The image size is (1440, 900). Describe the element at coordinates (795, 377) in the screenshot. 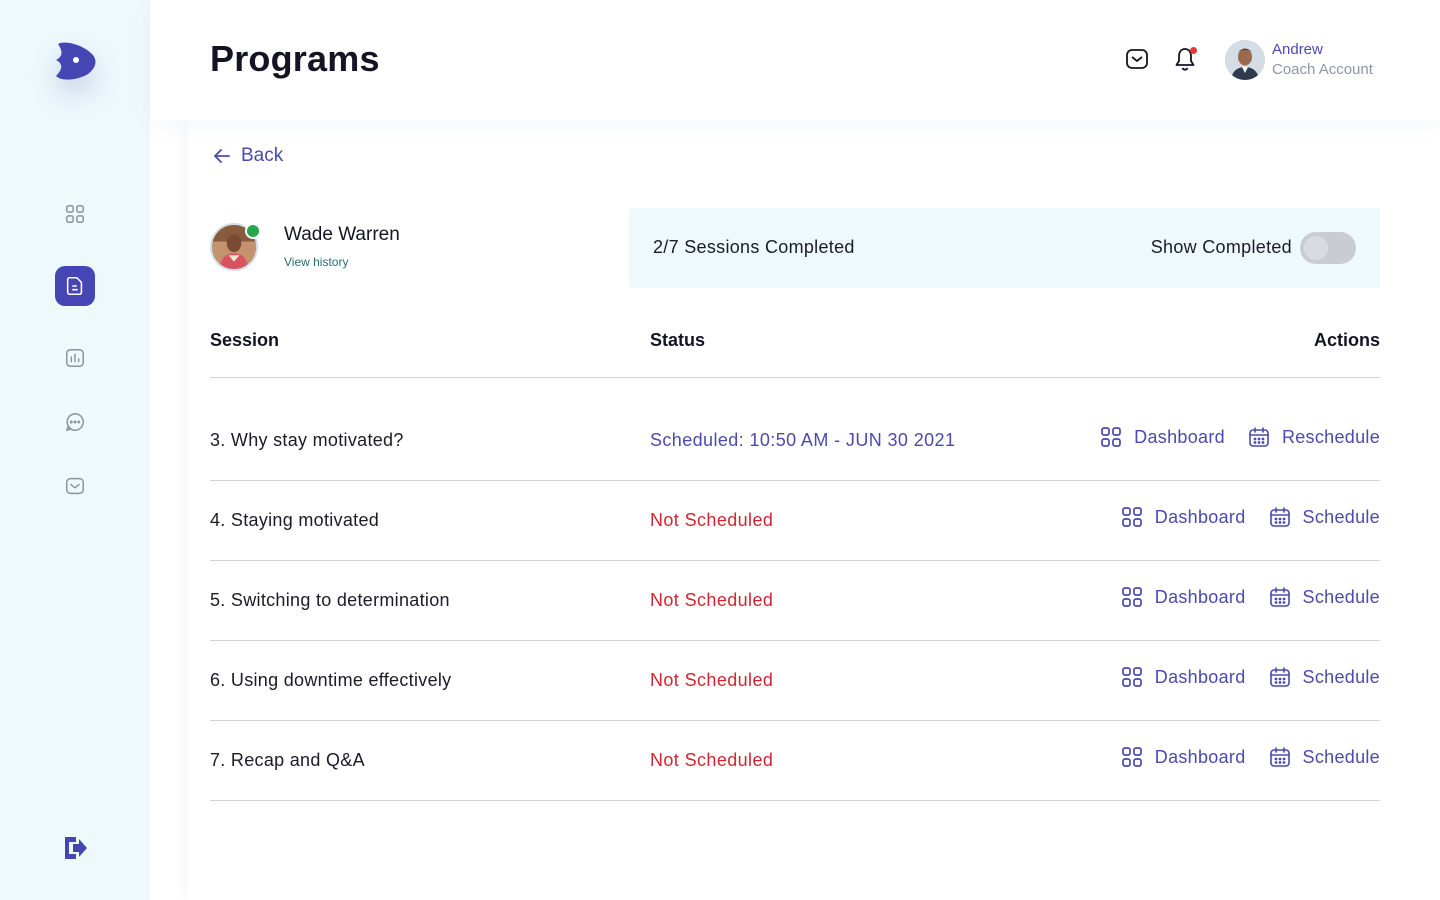

I see `header-divider` at that location.